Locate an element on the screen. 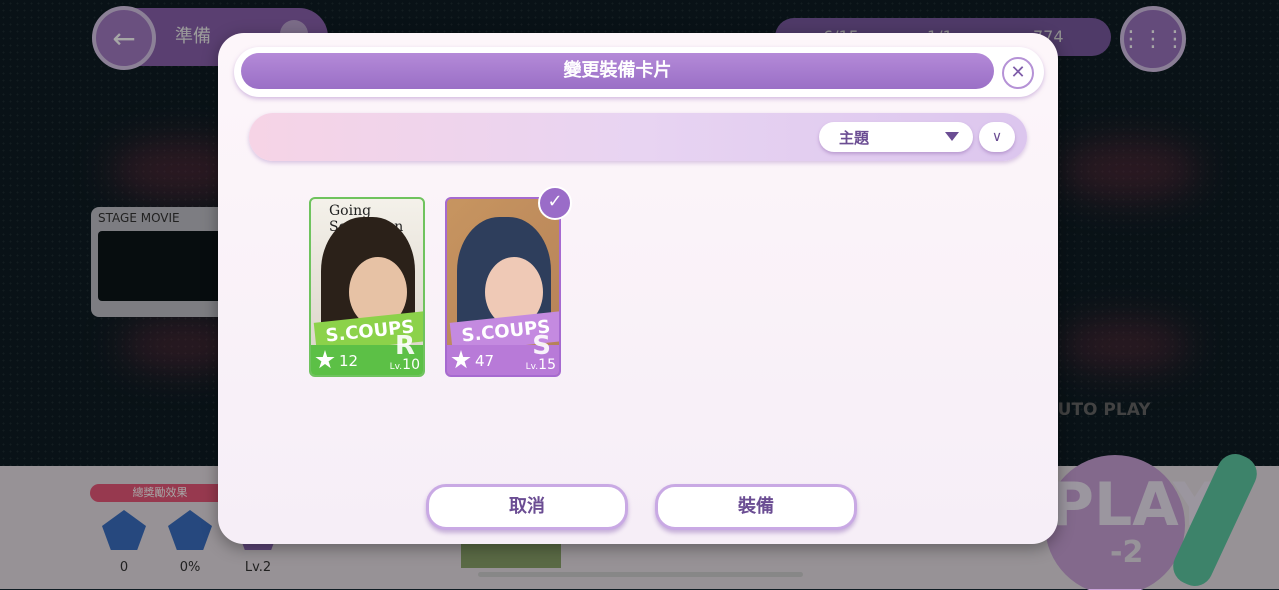 The height and width of the screenshot is (590, 1279). card-stars: 47 is located at coordinates (485, 361).